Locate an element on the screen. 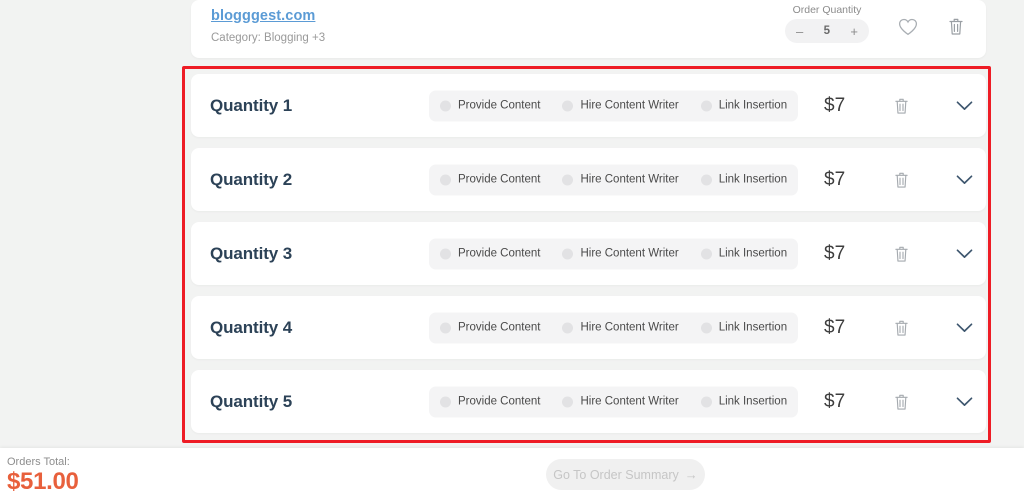  quantity-decrement-button: – is located at coordinates (799, 31).